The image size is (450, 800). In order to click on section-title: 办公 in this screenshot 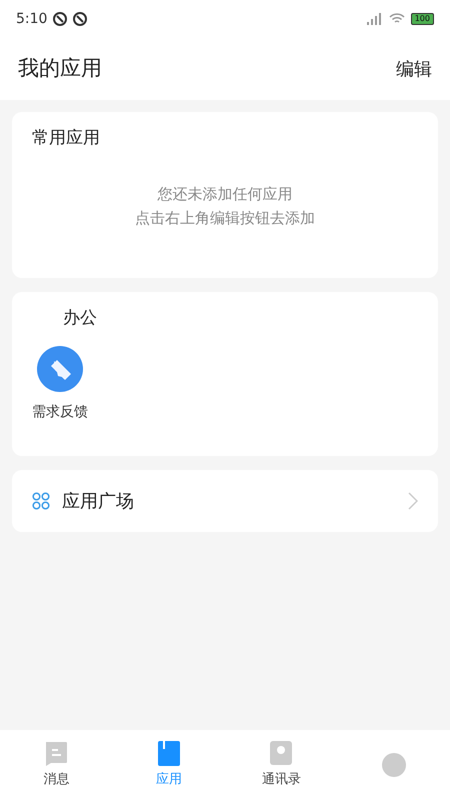, I will do `click(80, 318)`.